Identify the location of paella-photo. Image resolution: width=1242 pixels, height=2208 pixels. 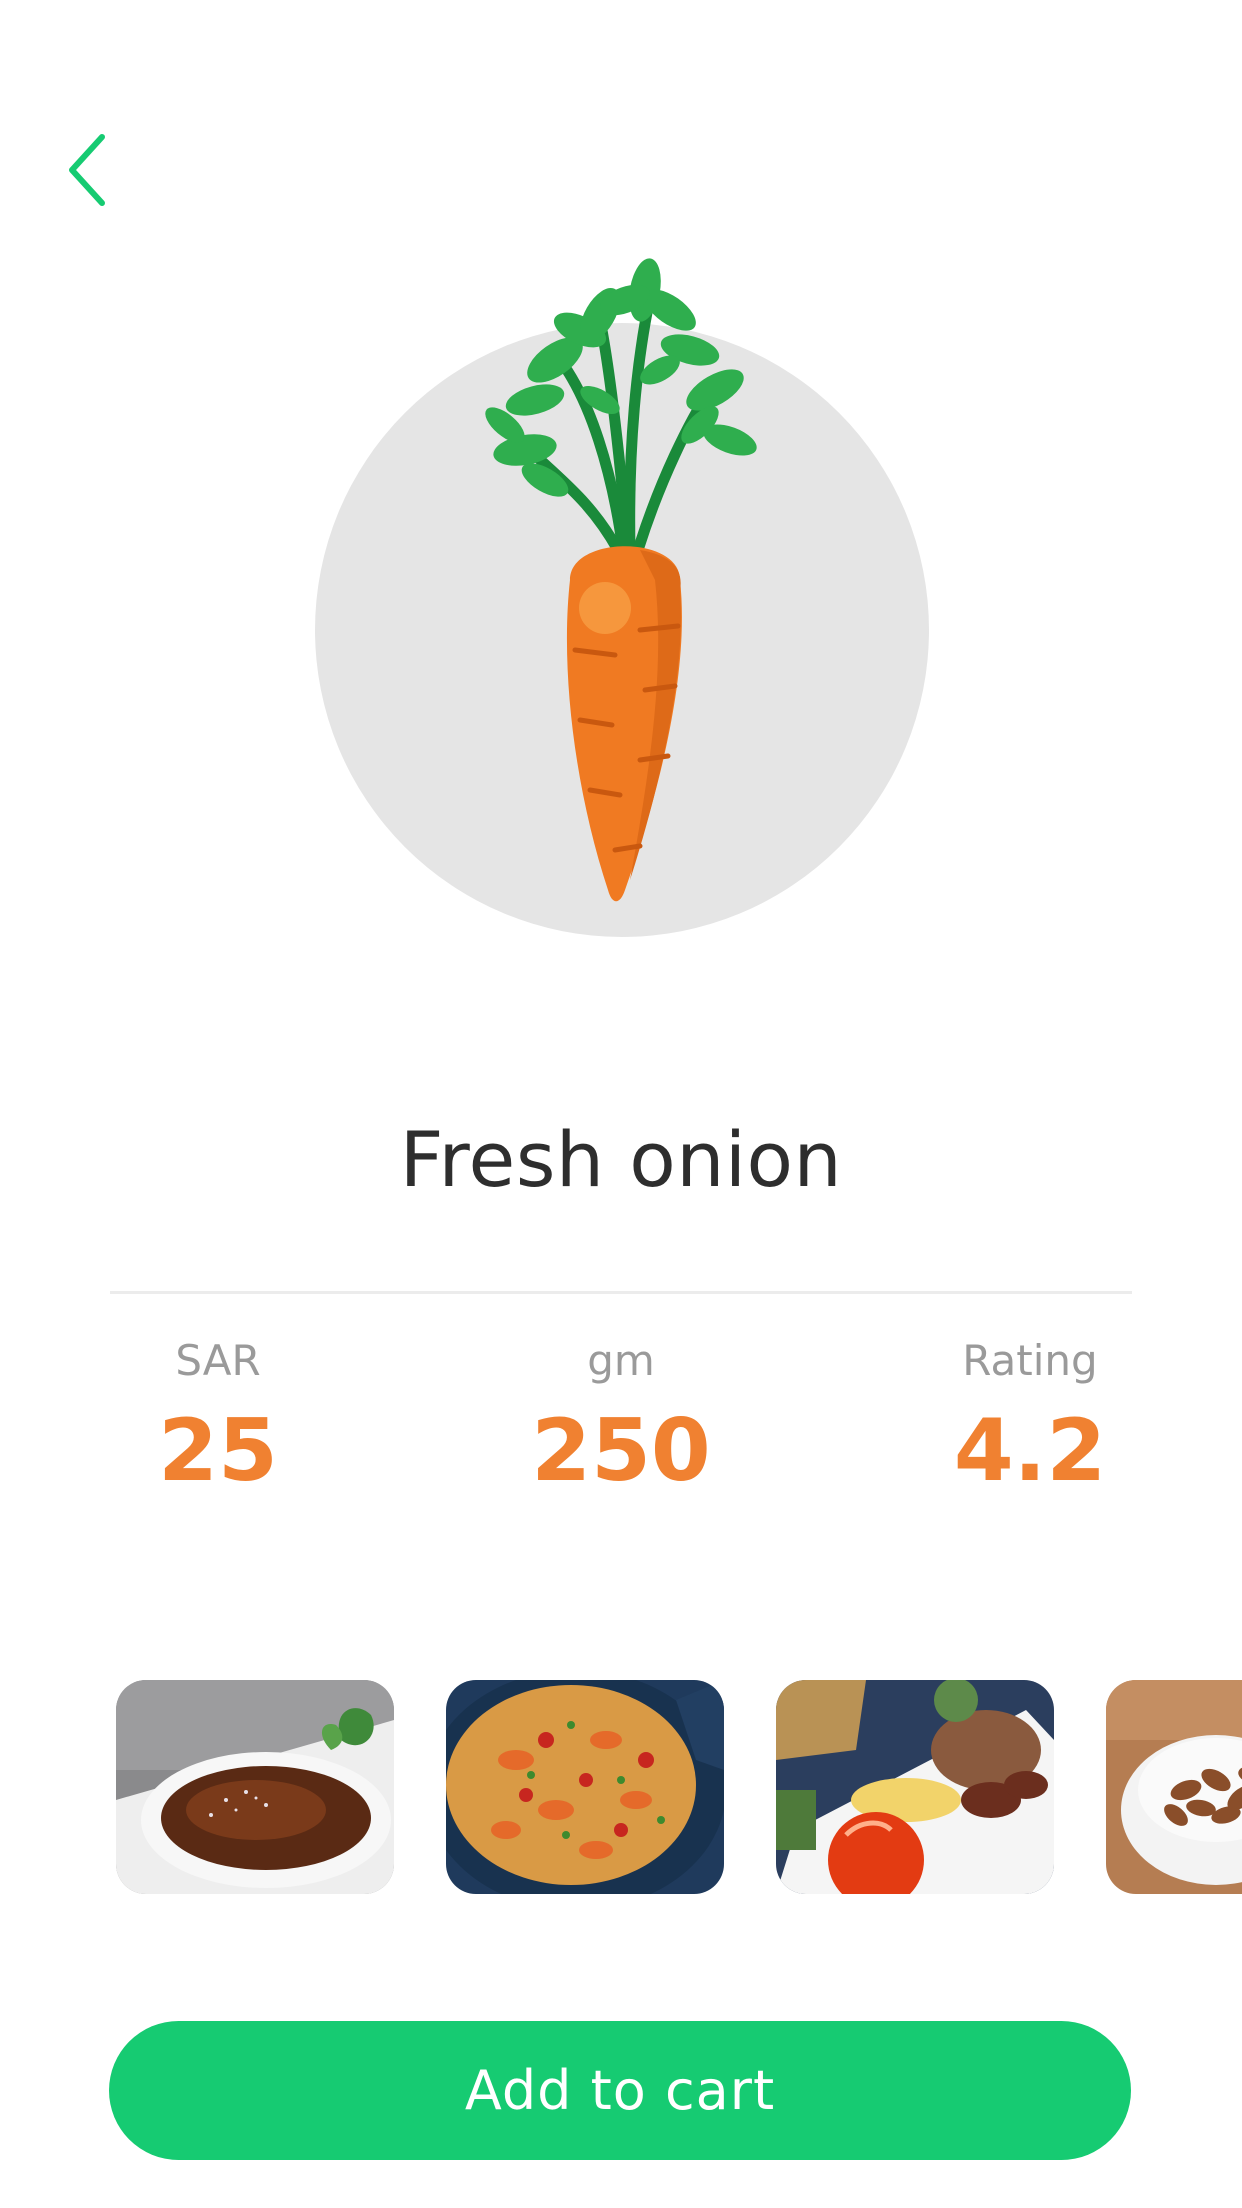
(585, 1787).